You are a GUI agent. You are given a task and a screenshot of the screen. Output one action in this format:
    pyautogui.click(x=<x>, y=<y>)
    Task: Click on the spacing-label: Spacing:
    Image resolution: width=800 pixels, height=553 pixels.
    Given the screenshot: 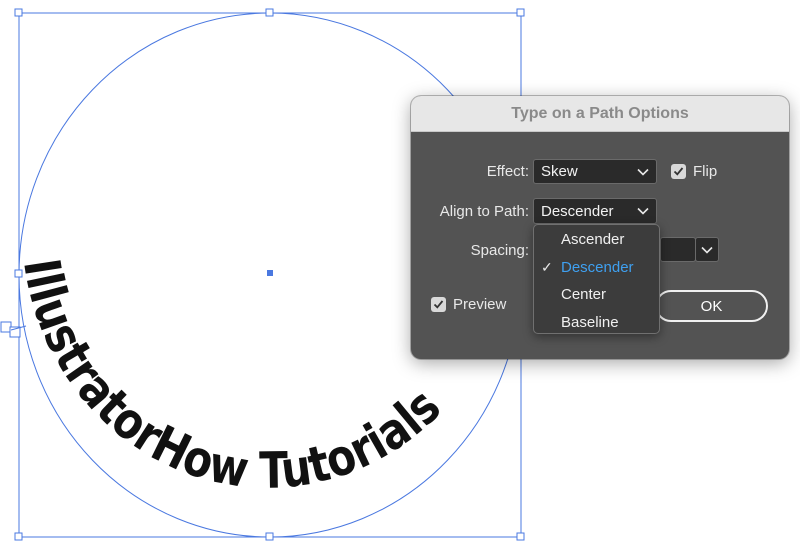 What is the action you would take?
    pyautogui.click(x=499, y=250)
    